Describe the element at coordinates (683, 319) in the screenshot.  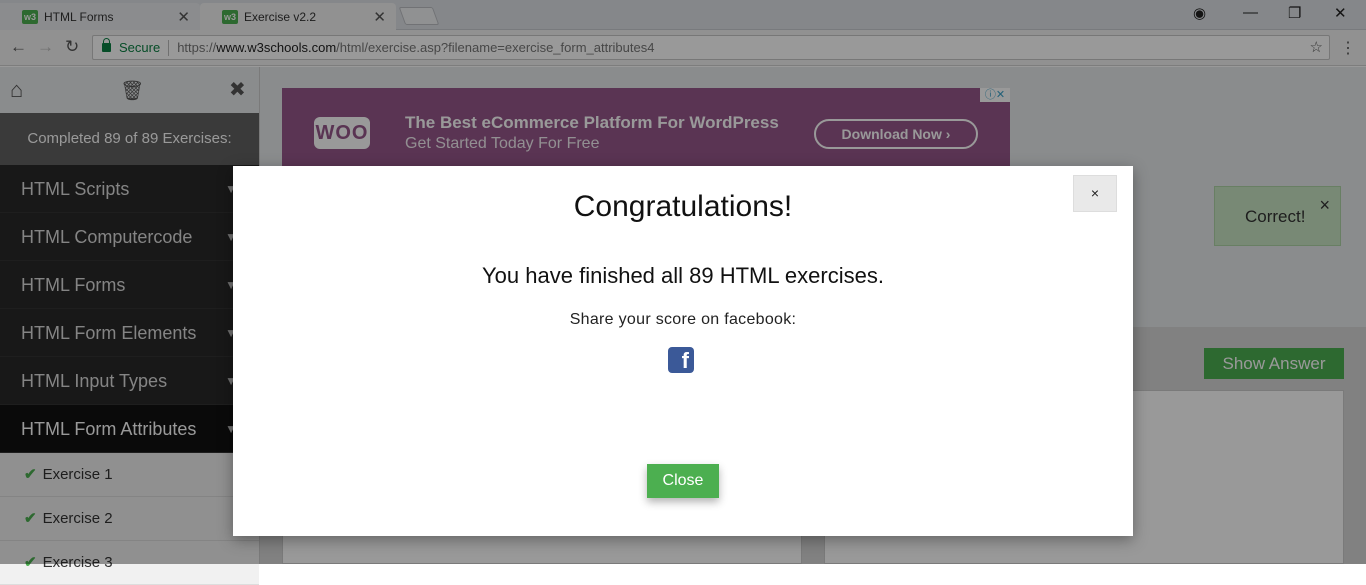
I see `share-text: Share your score on facebook:` at that location.